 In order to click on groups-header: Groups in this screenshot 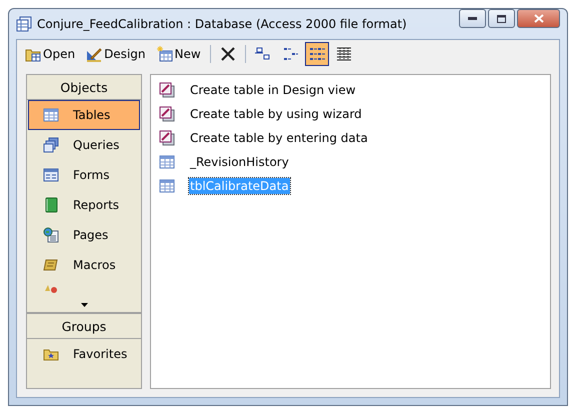, I will do `click(84, 325)`.